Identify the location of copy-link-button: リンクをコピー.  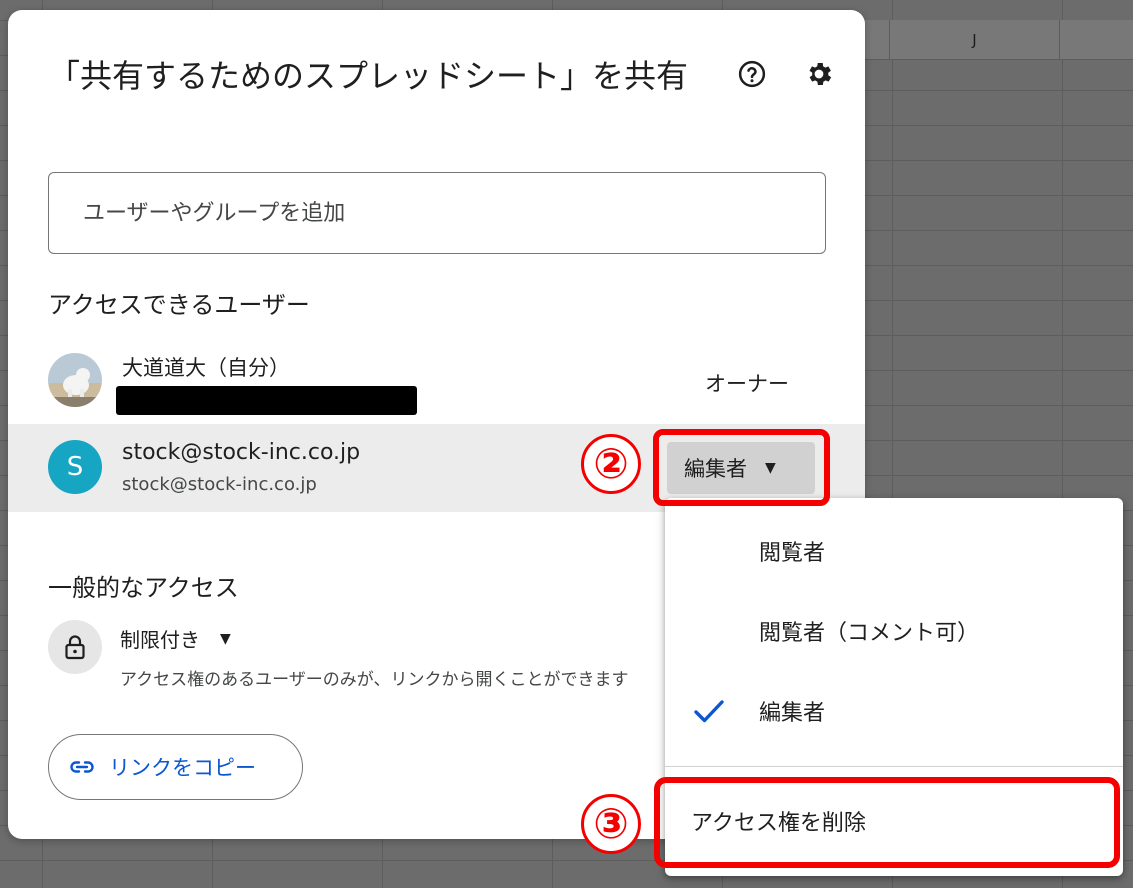
(175, 767).